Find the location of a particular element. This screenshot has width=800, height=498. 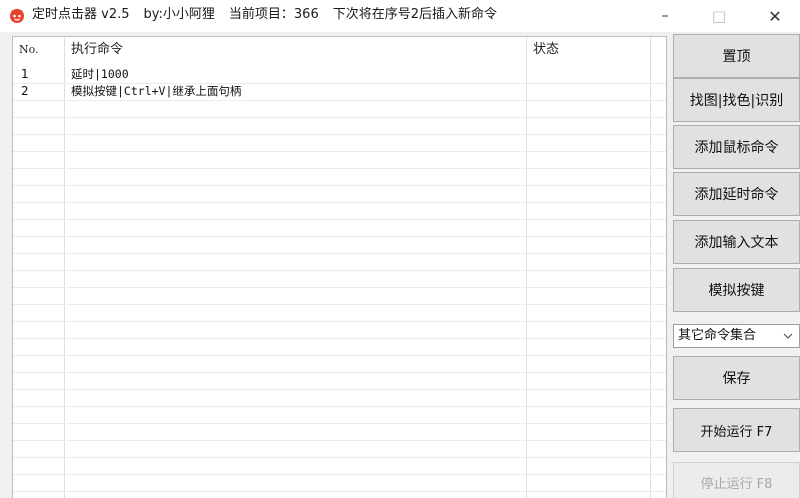

minimize-icon: – is located at coordinates (665, 16).